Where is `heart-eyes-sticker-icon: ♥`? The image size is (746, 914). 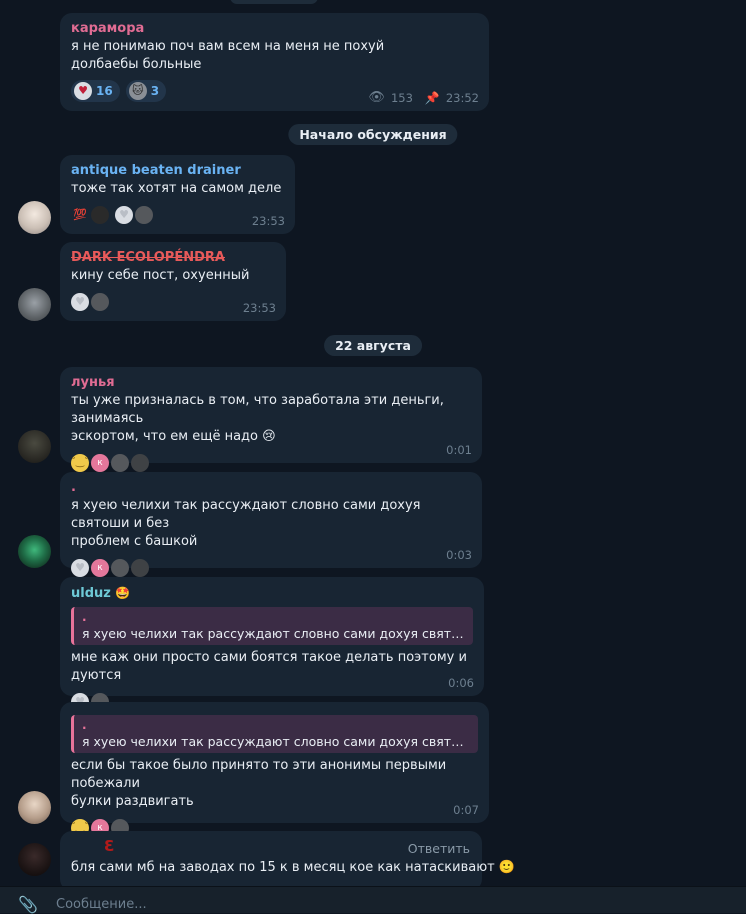
heart-eyes-sticker-icon: ♥ is located at coordinates (83, 91).